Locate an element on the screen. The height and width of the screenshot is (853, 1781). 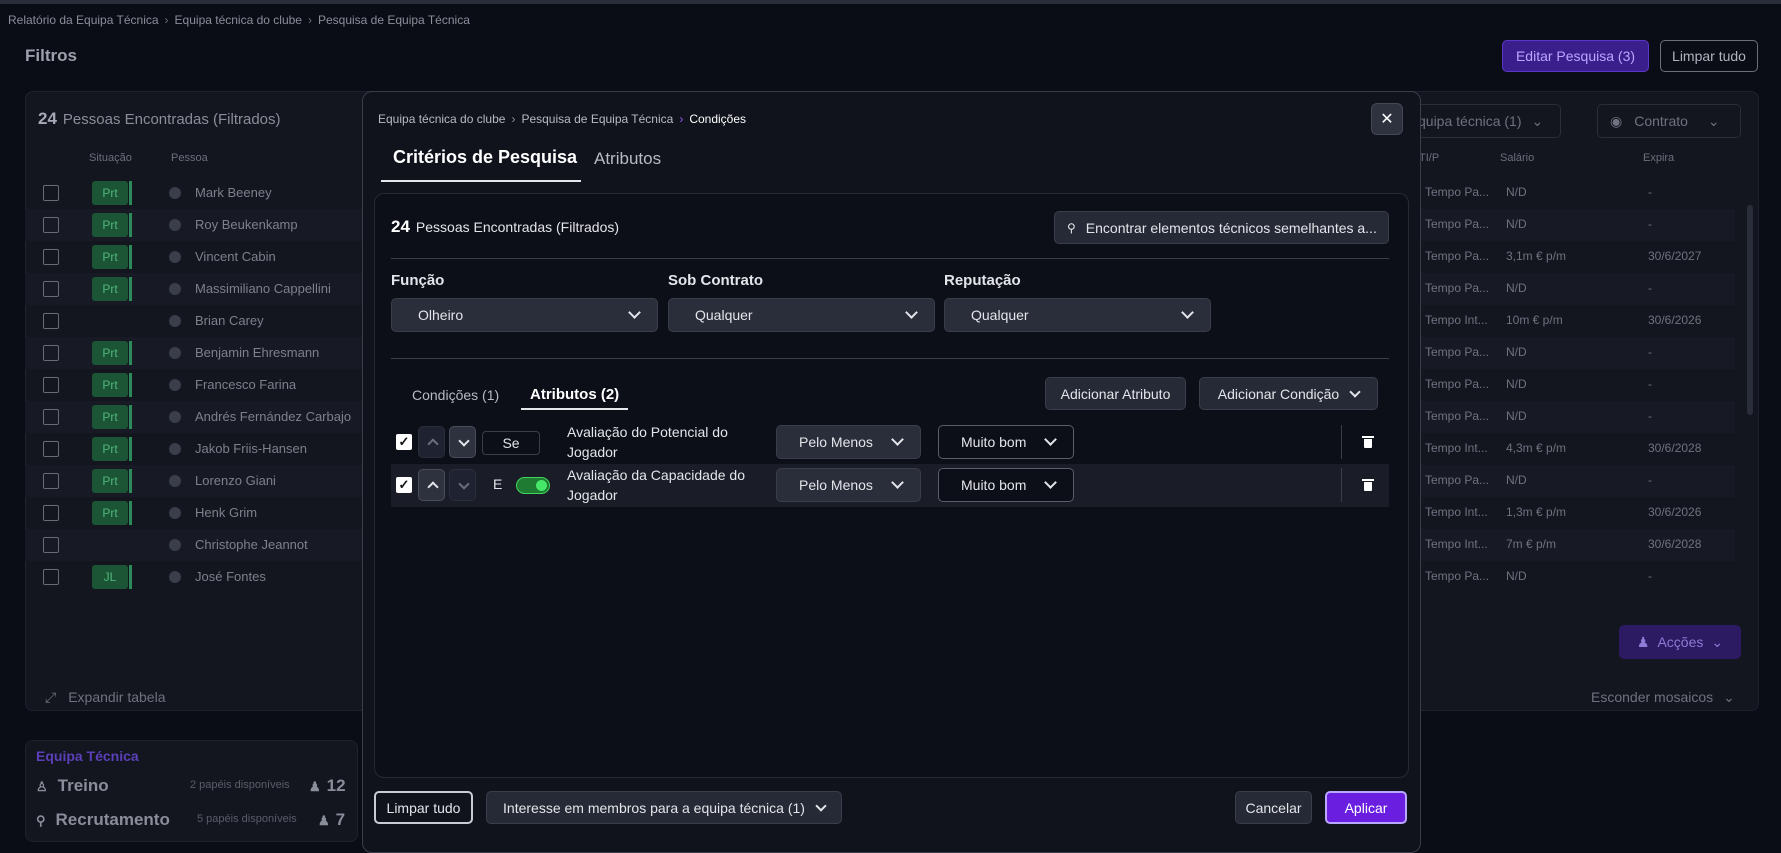
person-name: Roy Beukenkamp is located at coordinates (246, 224).